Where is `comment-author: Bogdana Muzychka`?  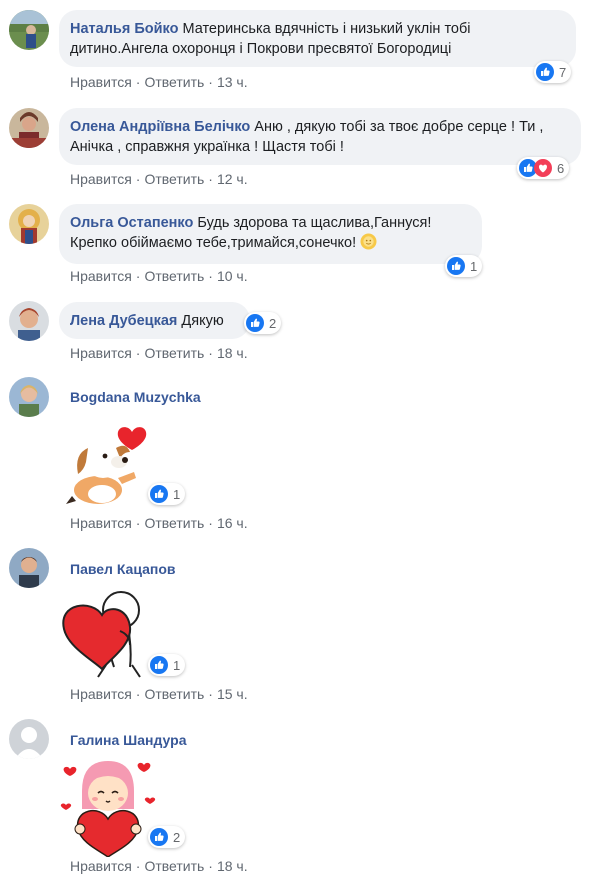
comment-author: Bogdana Muzychka is located at coordinates (135, 397).